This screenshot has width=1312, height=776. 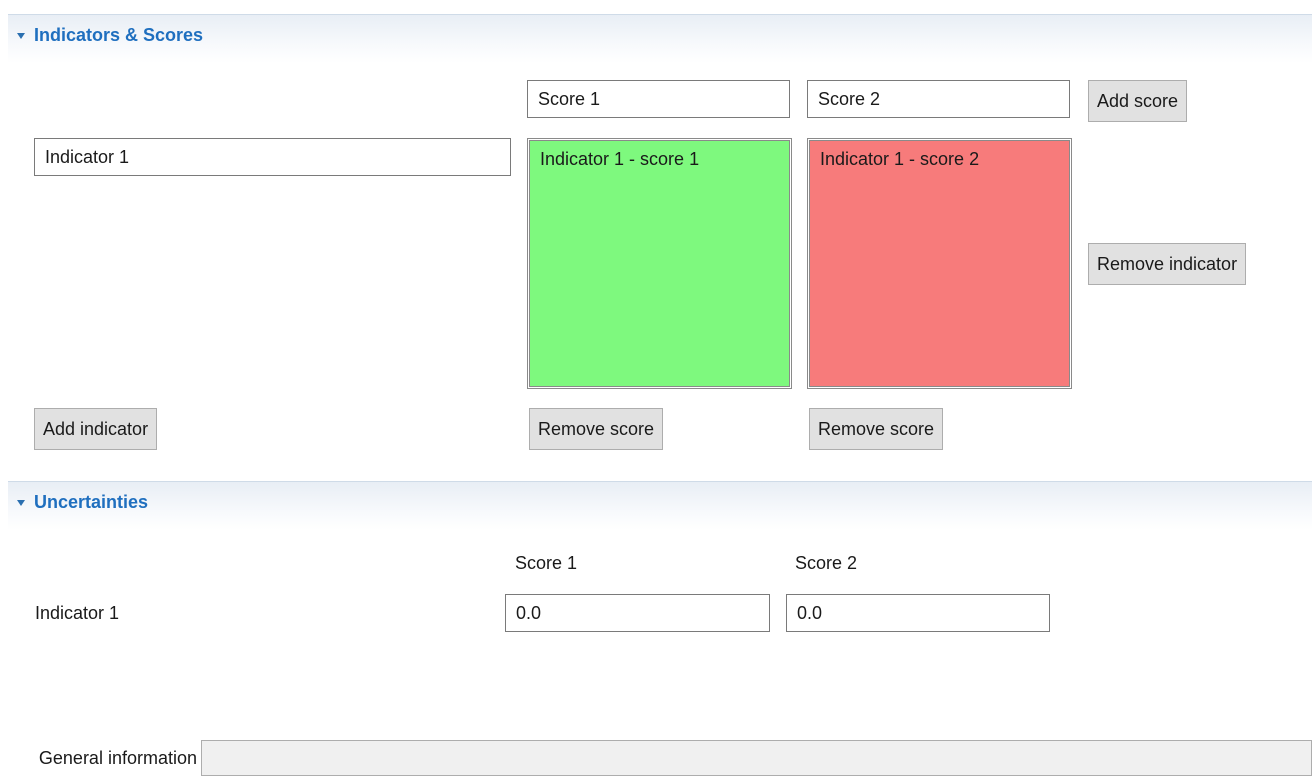 What do you see at coordinates (660, 38) in the screenshot?
I see `indicators-scores-section-header: Indicators & Scores` at bounding box center [660, 38].